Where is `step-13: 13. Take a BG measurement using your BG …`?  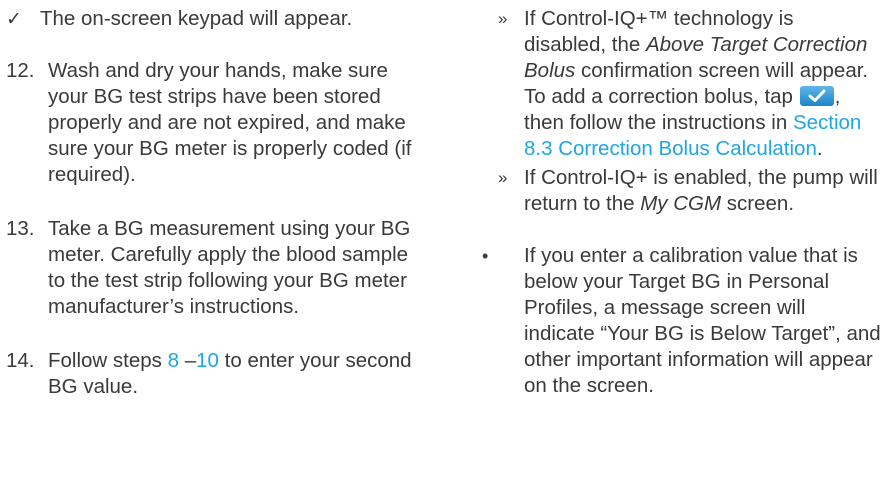
step-13: 13. Take a BG measurement using your BG … is located at coordinates (213, 268).